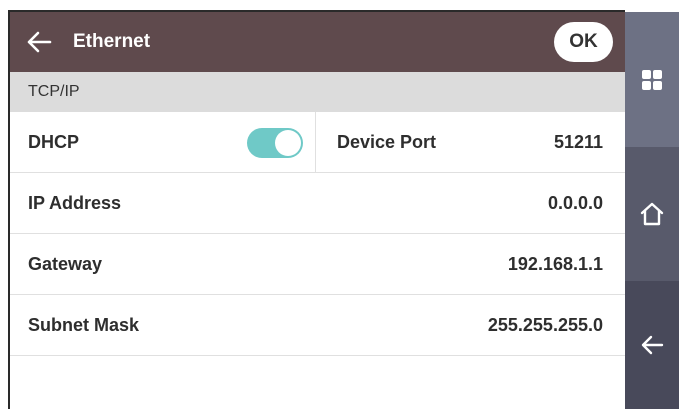 This screenshot has width=679, height=409. What do you see at coordinates (317, 264) in the screenshot?
I see `setting-row-gateway: Gateway 192.168.1.1` at bounding box center [317, 264].